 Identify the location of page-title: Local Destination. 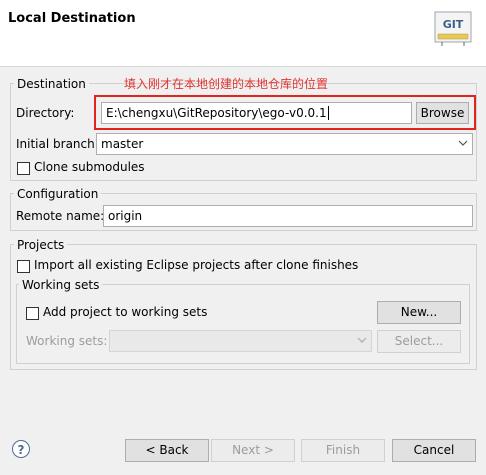
(72, 18).